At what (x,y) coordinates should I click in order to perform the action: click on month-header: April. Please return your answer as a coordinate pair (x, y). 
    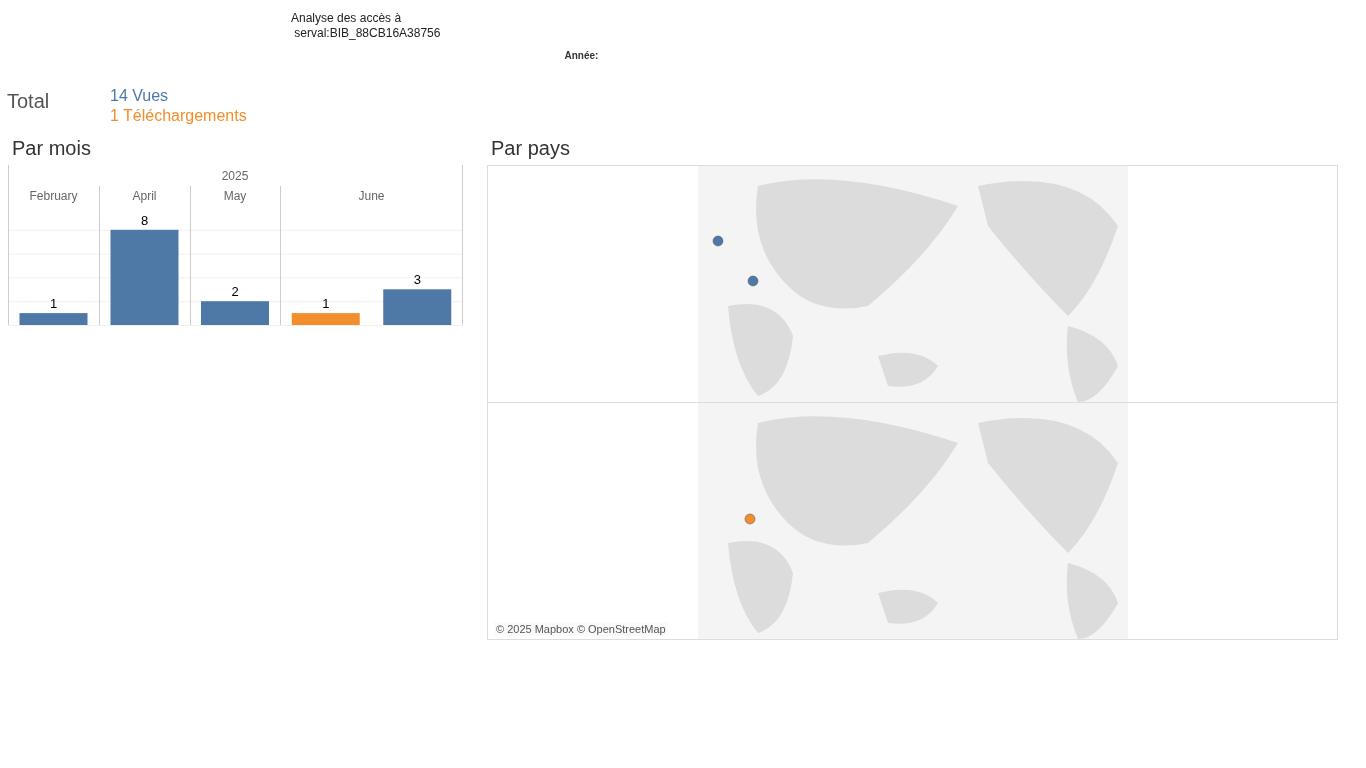
    Looking at the image, I should click on (144, 196).